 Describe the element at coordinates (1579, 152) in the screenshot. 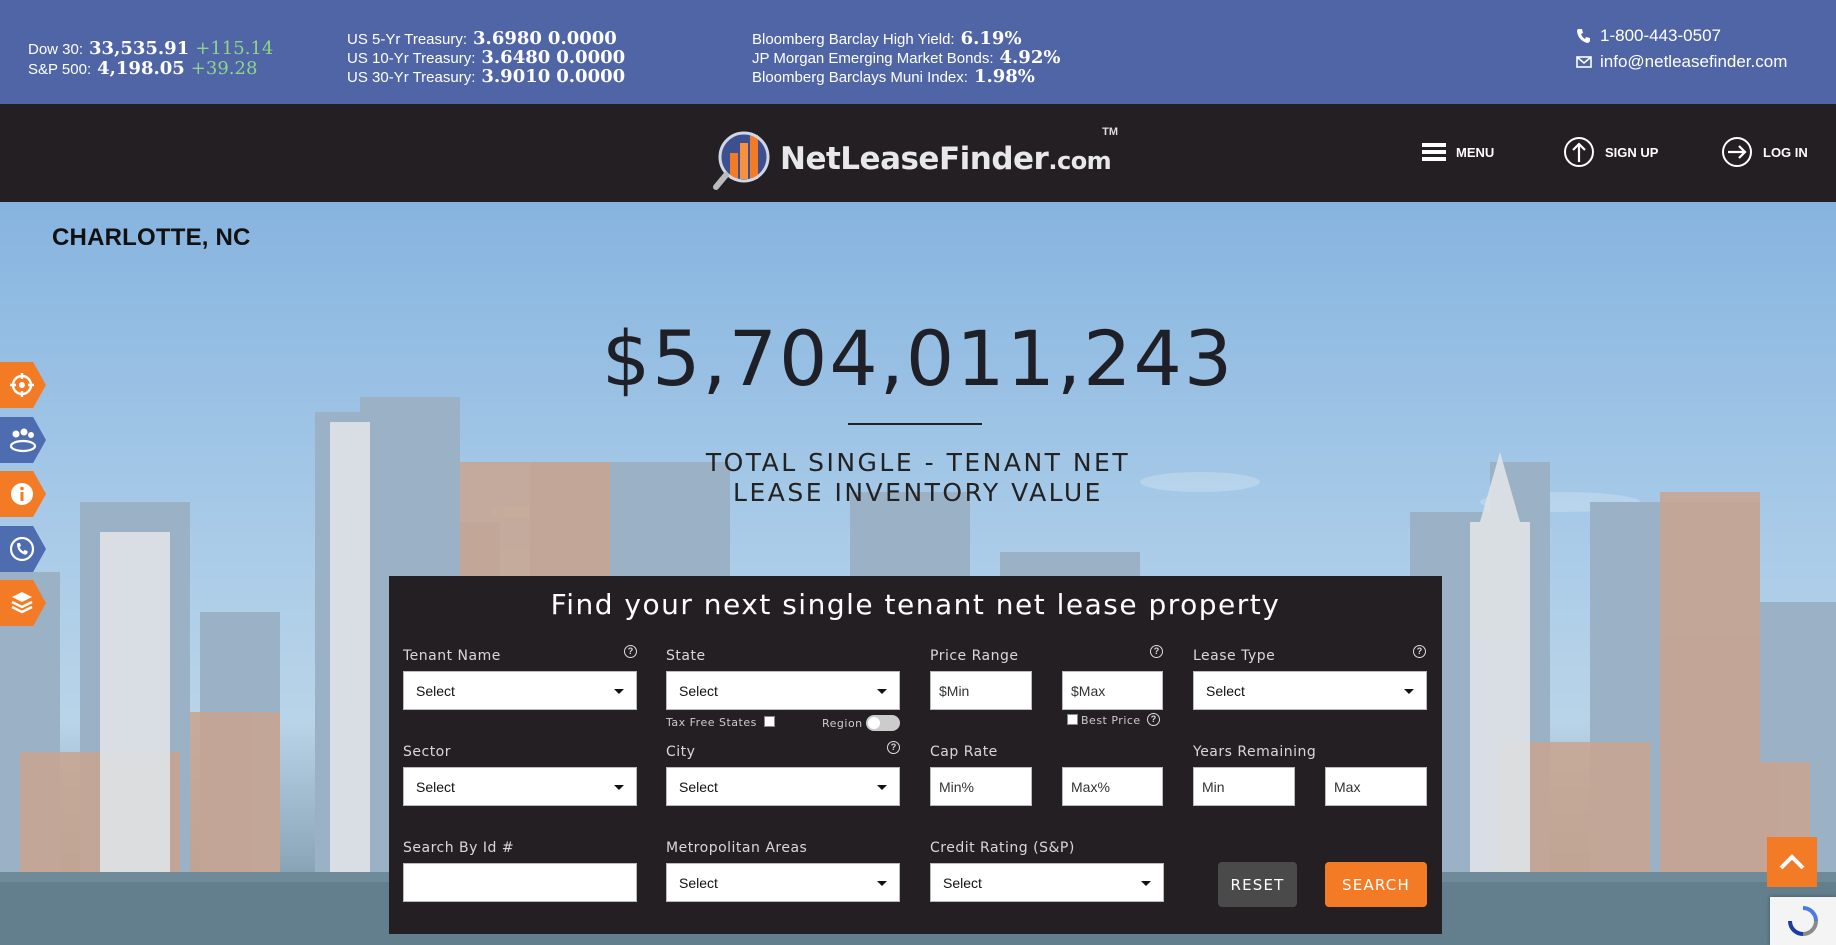

I see `upload-arrow-icon` at that location.